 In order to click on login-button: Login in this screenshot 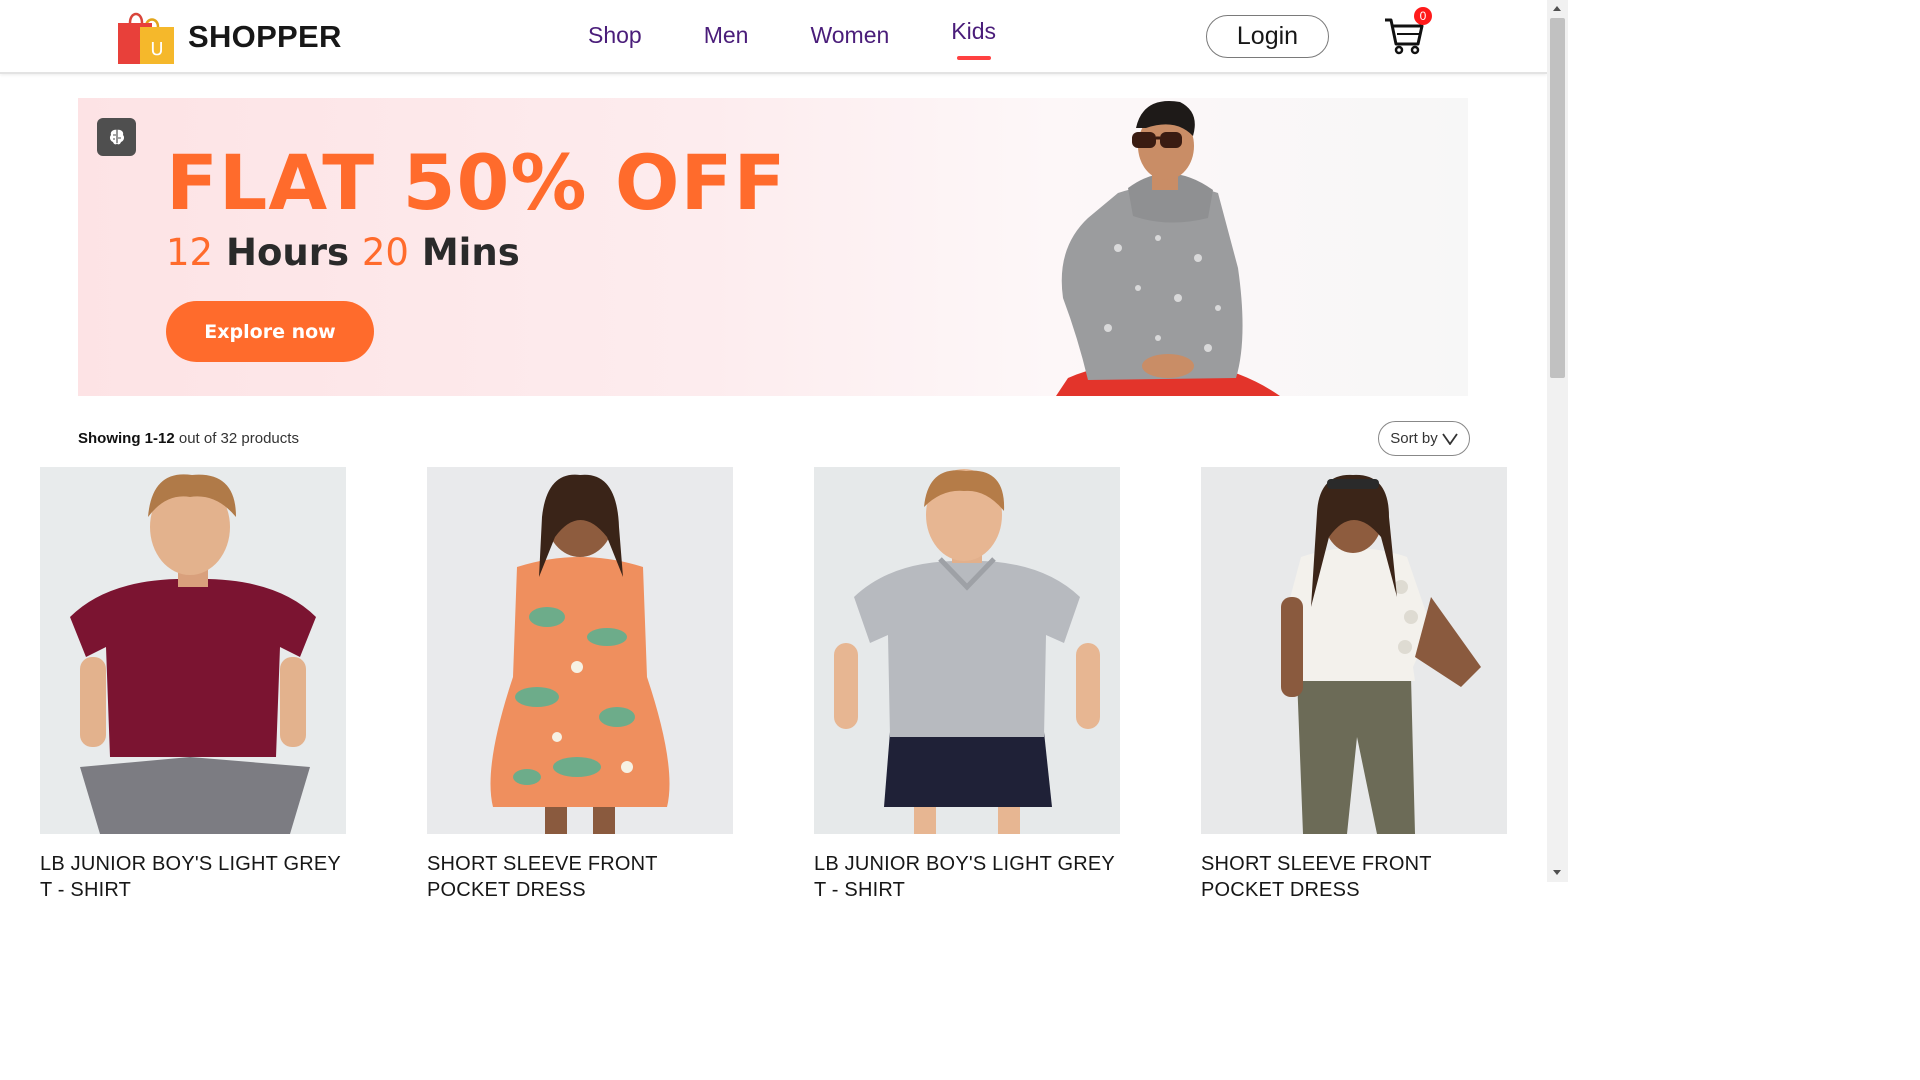, I will do `click(1267, 36)`.